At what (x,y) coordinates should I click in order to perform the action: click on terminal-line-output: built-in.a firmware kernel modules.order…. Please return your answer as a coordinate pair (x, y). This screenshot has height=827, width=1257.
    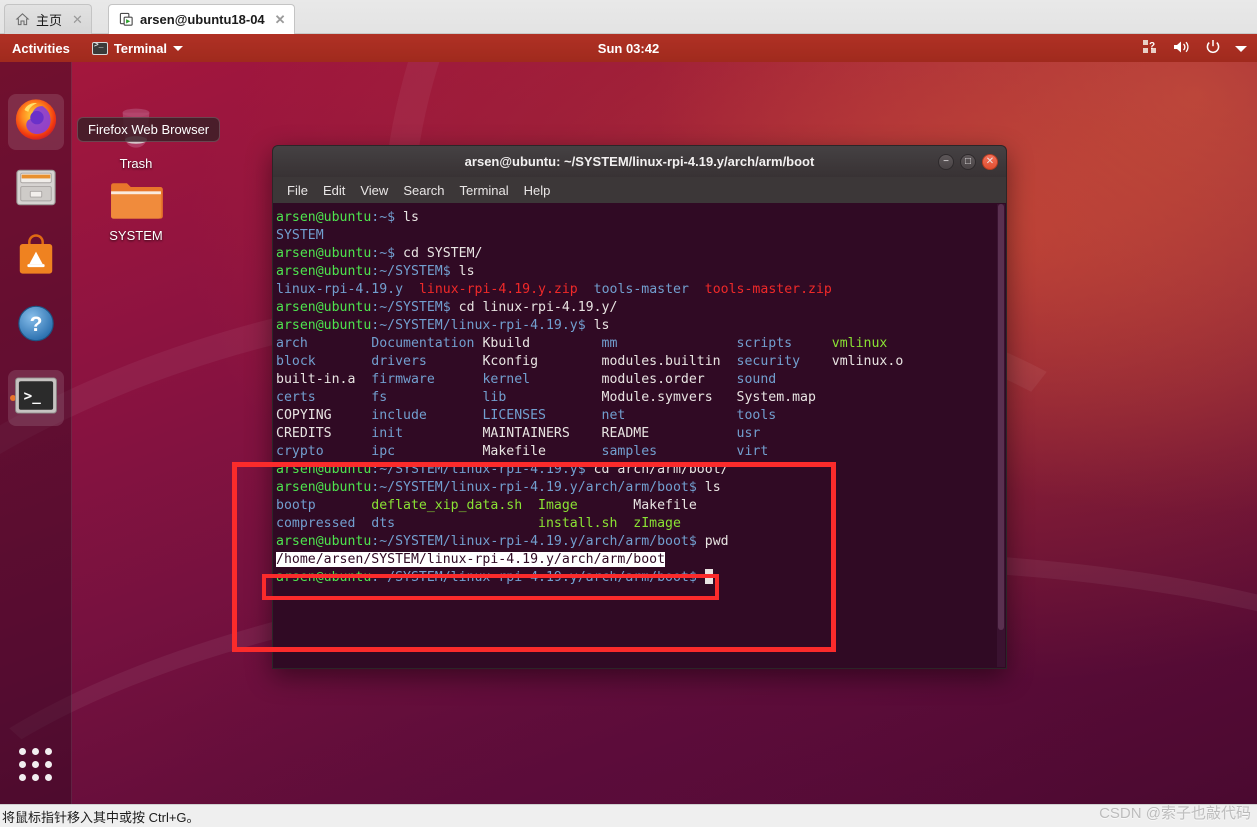
    Looking at the image, I should click on (640, 380).